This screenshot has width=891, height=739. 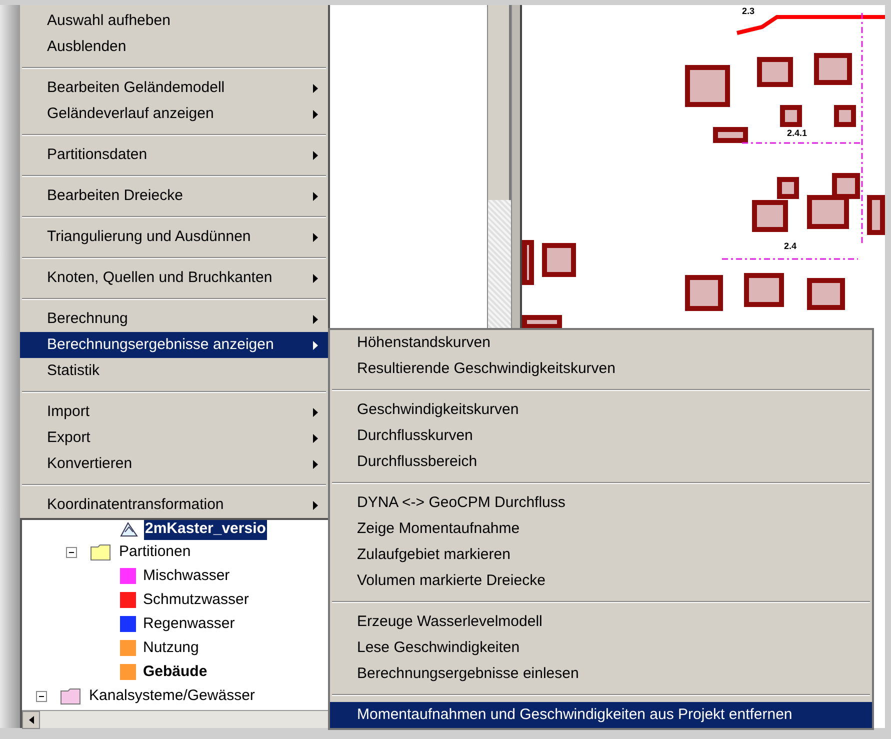 What do you see at coordinates (790, 246) in the screenshot?
I see `map-label: 2.4` at bounding box center [790, 246].